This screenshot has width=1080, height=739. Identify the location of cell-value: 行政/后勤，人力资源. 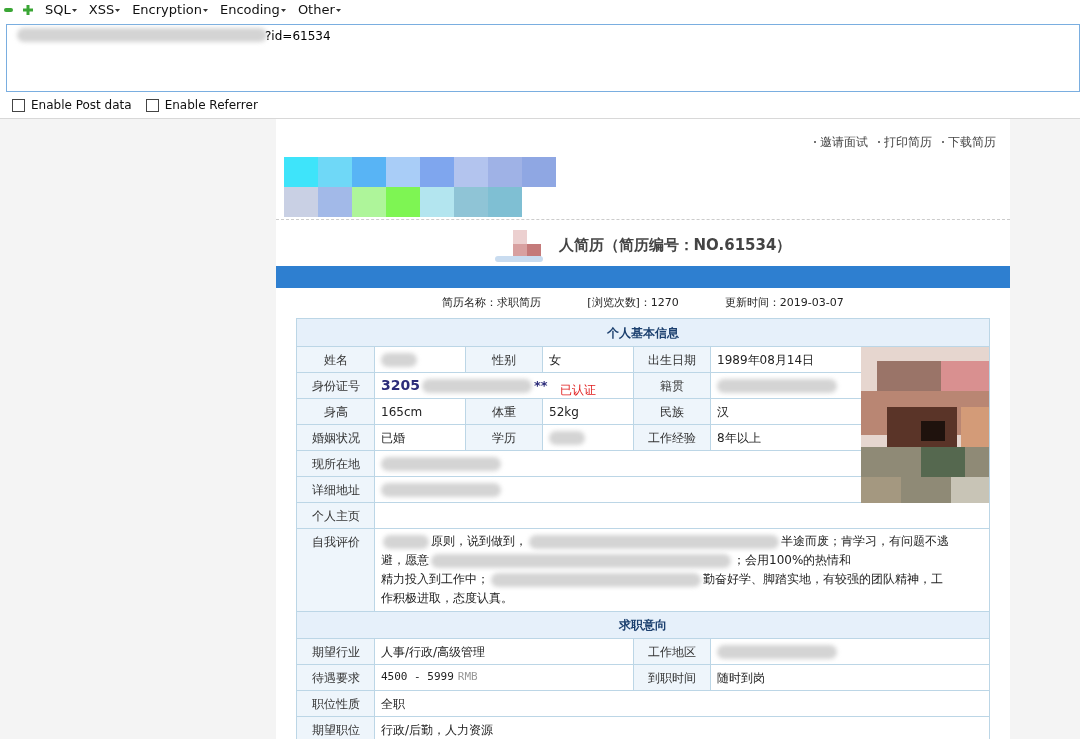
(437, 730).